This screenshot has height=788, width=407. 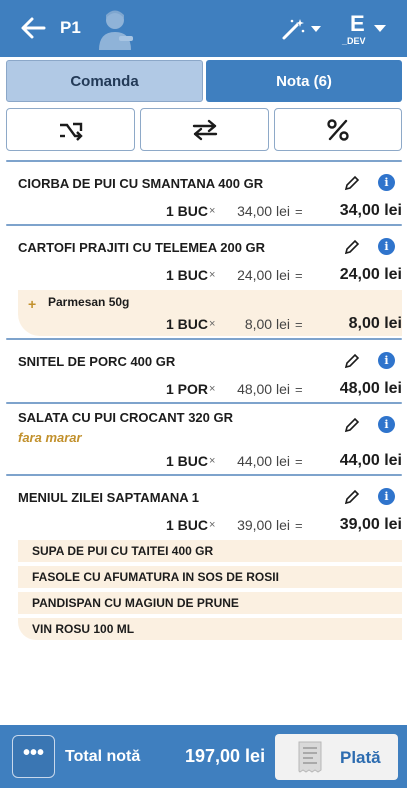 What do you see at coordinates (33, 28) in the screenshot?
I see `back-arrow-icon` at bounding box center [33, 28].